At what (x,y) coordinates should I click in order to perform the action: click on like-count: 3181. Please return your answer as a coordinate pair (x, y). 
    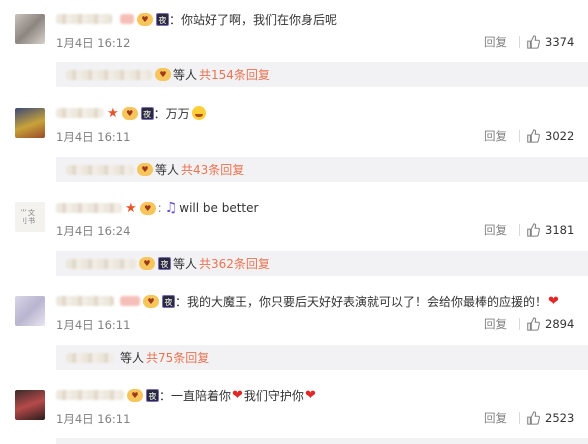
    Looking at the image, I should click on (560, 230).